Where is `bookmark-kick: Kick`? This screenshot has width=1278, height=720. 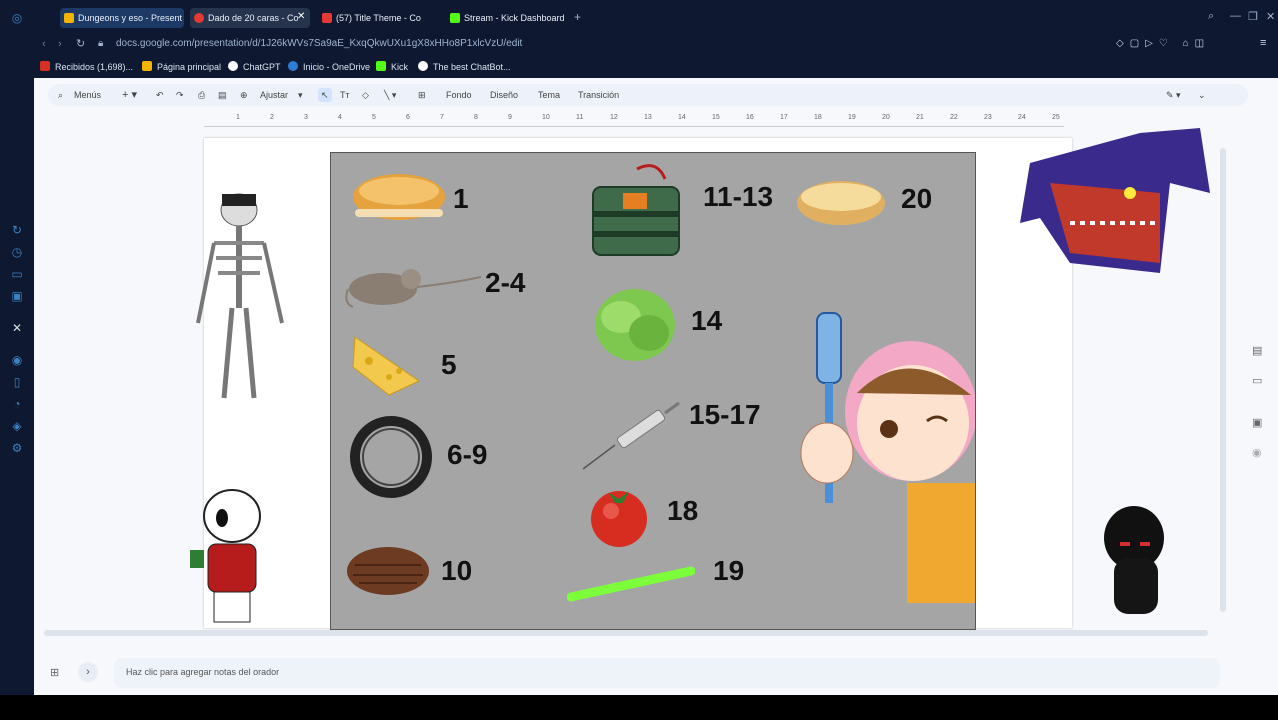
bookmark-kick: Kick is located at coordinates (392, 67).